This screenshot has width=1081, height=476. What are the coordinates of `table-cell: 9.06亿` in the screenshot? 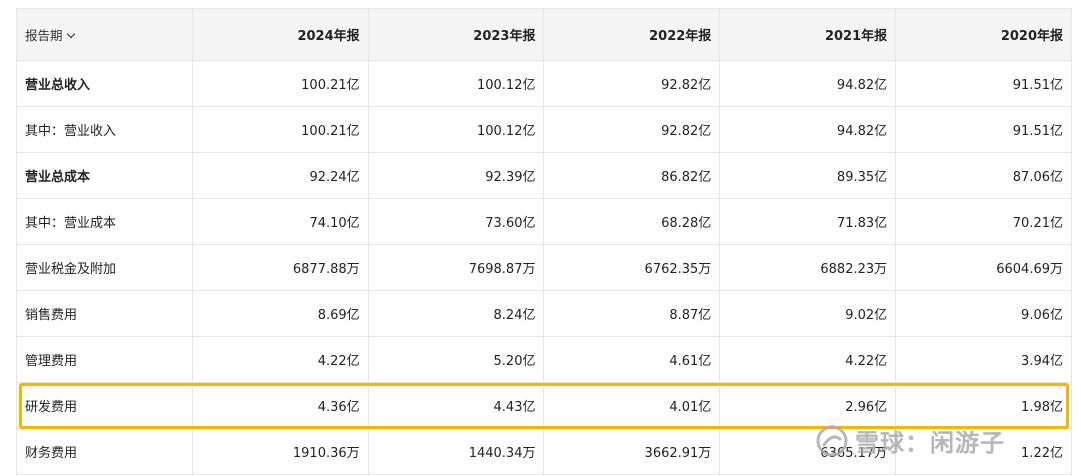 It's located at (983, 313).